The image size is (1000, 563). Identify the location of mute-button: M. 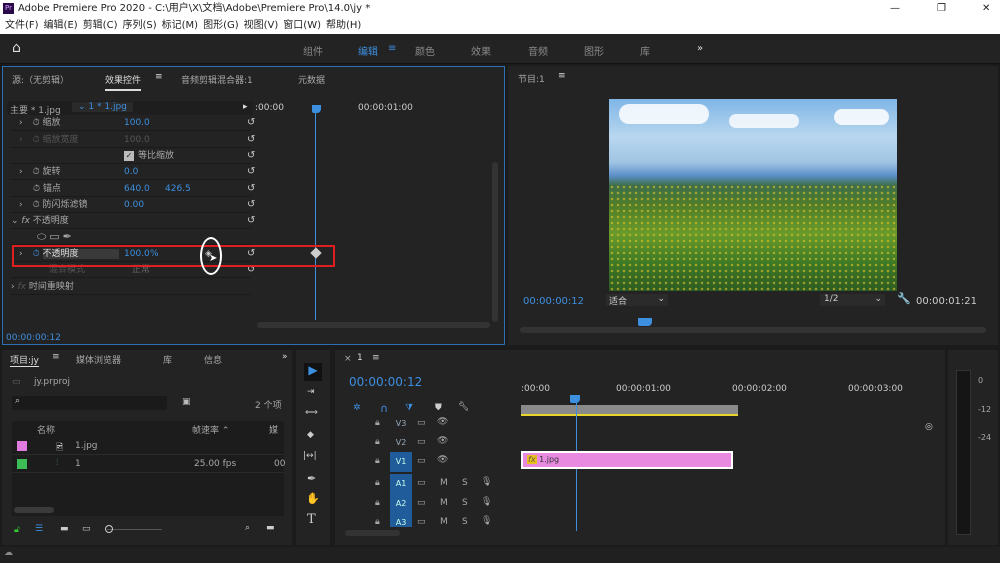
(444, 503).